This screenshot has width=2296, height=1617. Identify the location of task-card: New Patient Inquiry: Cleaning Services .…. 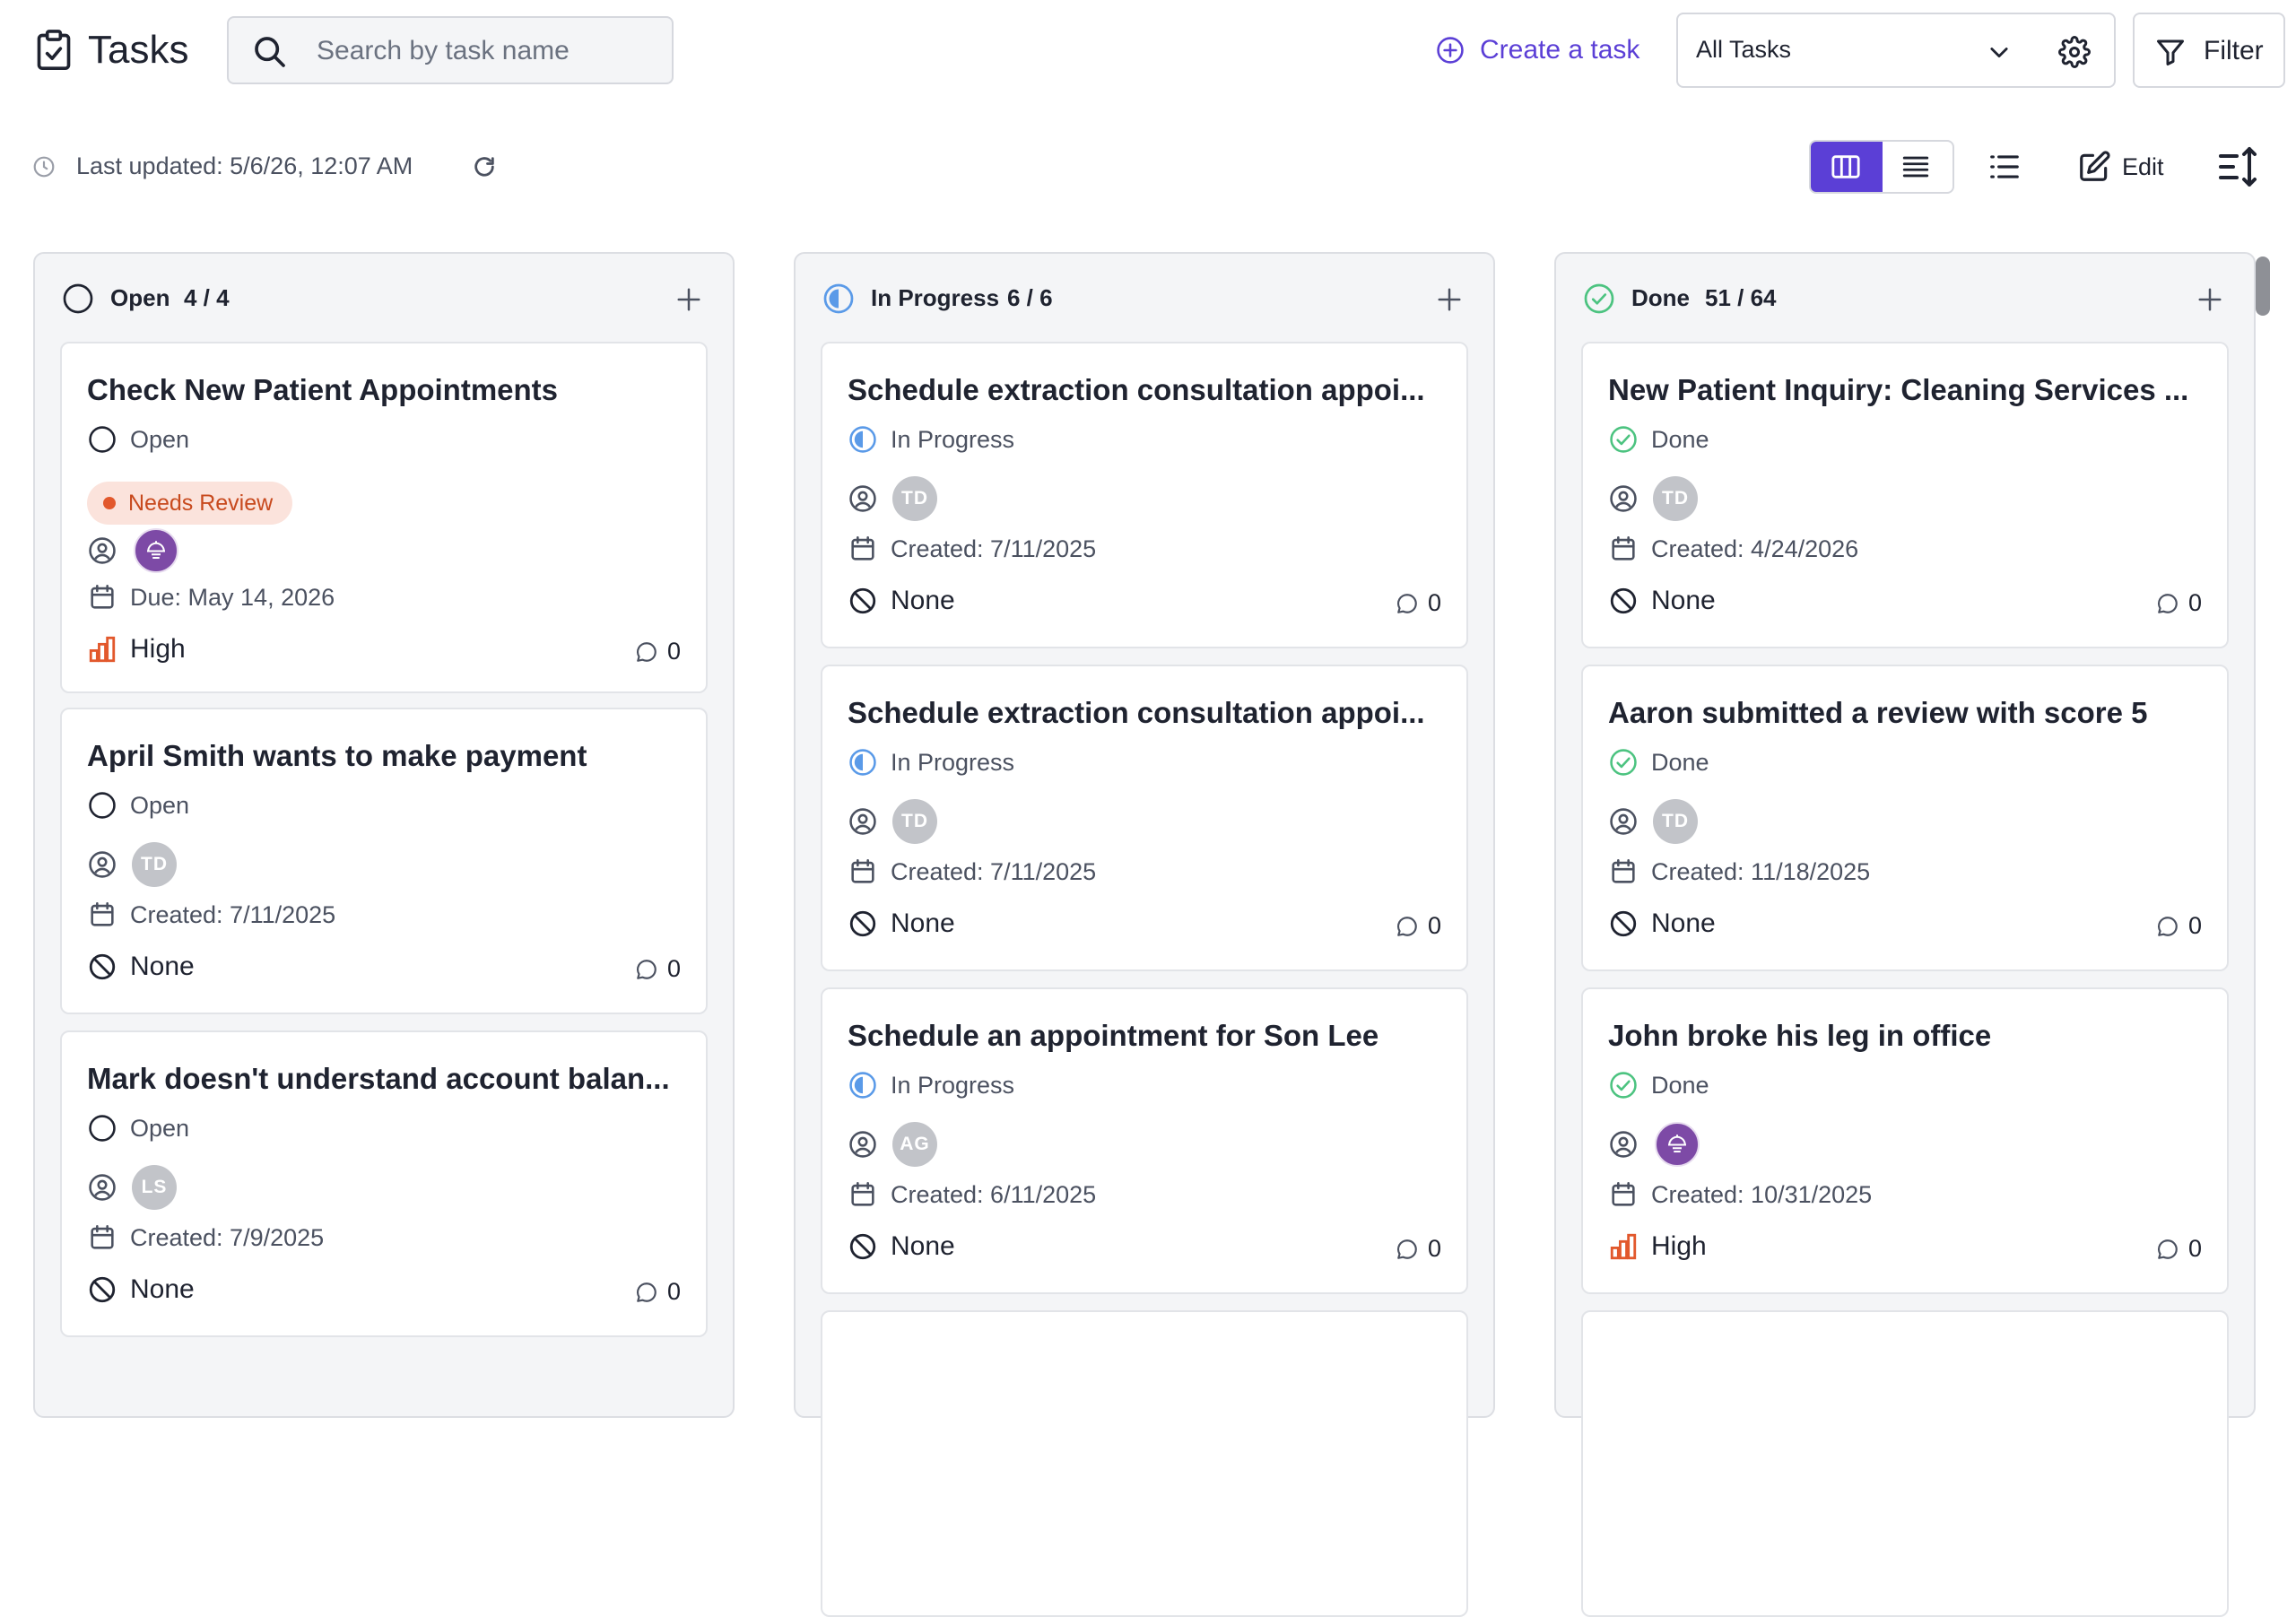
(1905, 495).